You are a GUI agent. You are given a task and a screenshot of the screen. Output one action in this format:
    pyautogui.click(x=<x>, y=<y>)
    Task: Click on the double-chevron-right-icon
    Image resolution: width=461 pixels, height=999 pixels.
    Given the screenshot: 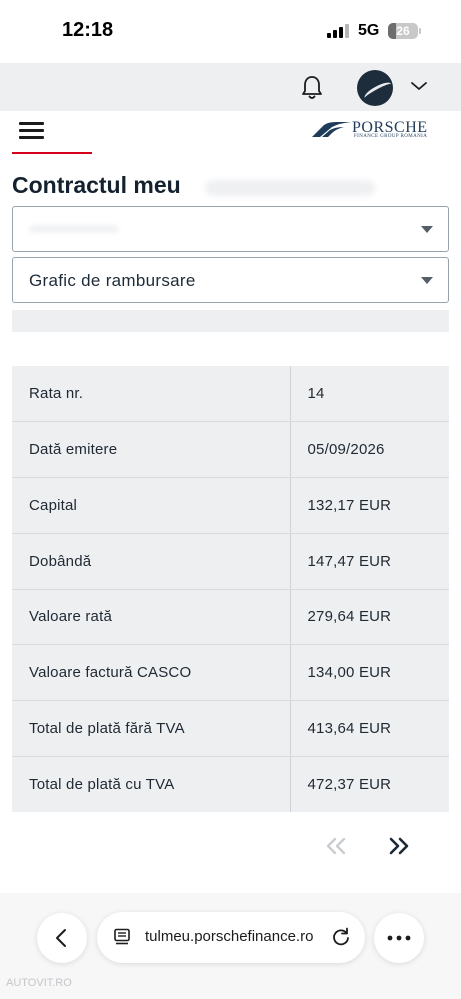 What is the action you would take?
    pyautogui.click(x=399, y=846)
    